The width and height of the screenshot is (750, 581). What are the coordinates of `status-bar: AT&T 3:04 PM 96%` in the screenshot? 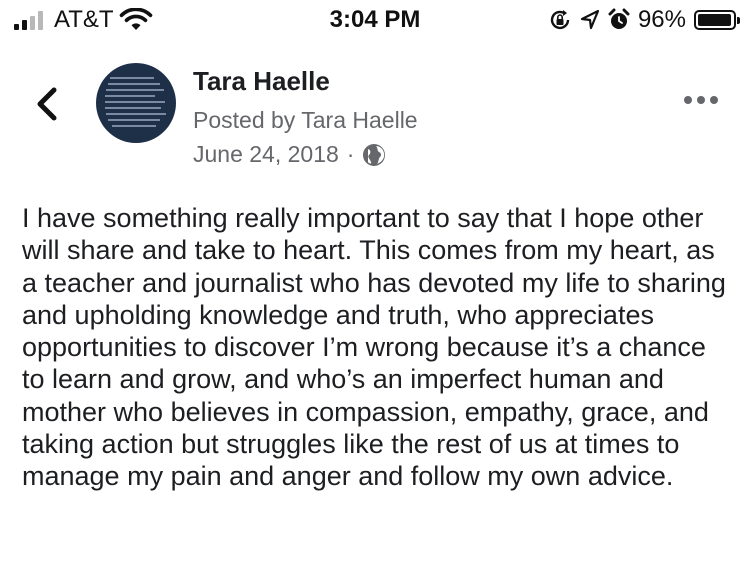 It's located at (375, 20).